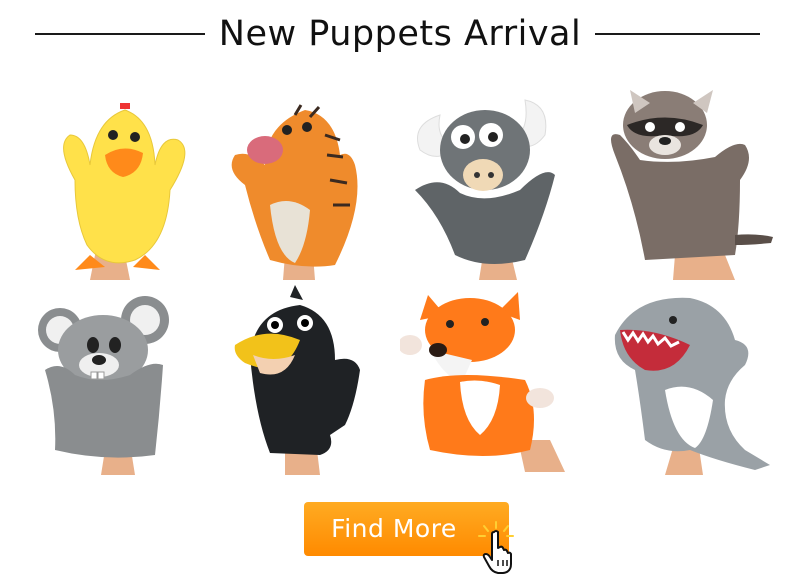 The image size is (800, 574). I want to click on product-tile-crow, so click(320, 385).